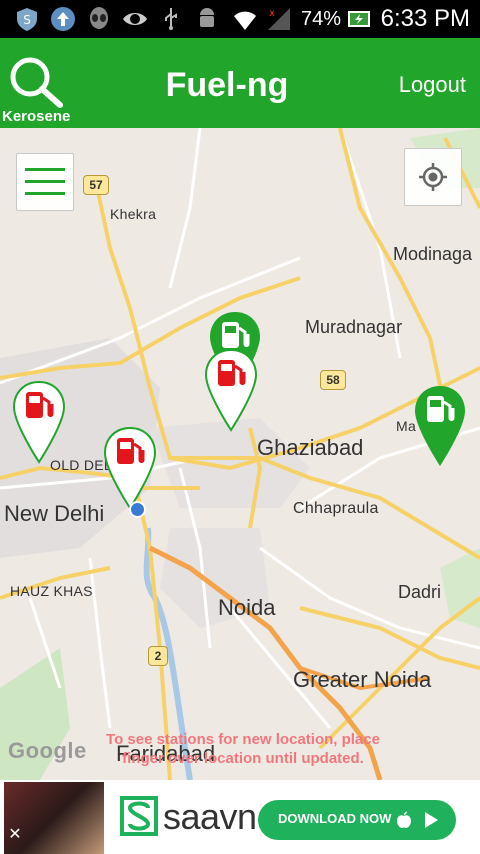 The height and width of the screenshot is (854, 480). I want to click on place-label-muradnagar: Muradnagar, so click(354, 327).